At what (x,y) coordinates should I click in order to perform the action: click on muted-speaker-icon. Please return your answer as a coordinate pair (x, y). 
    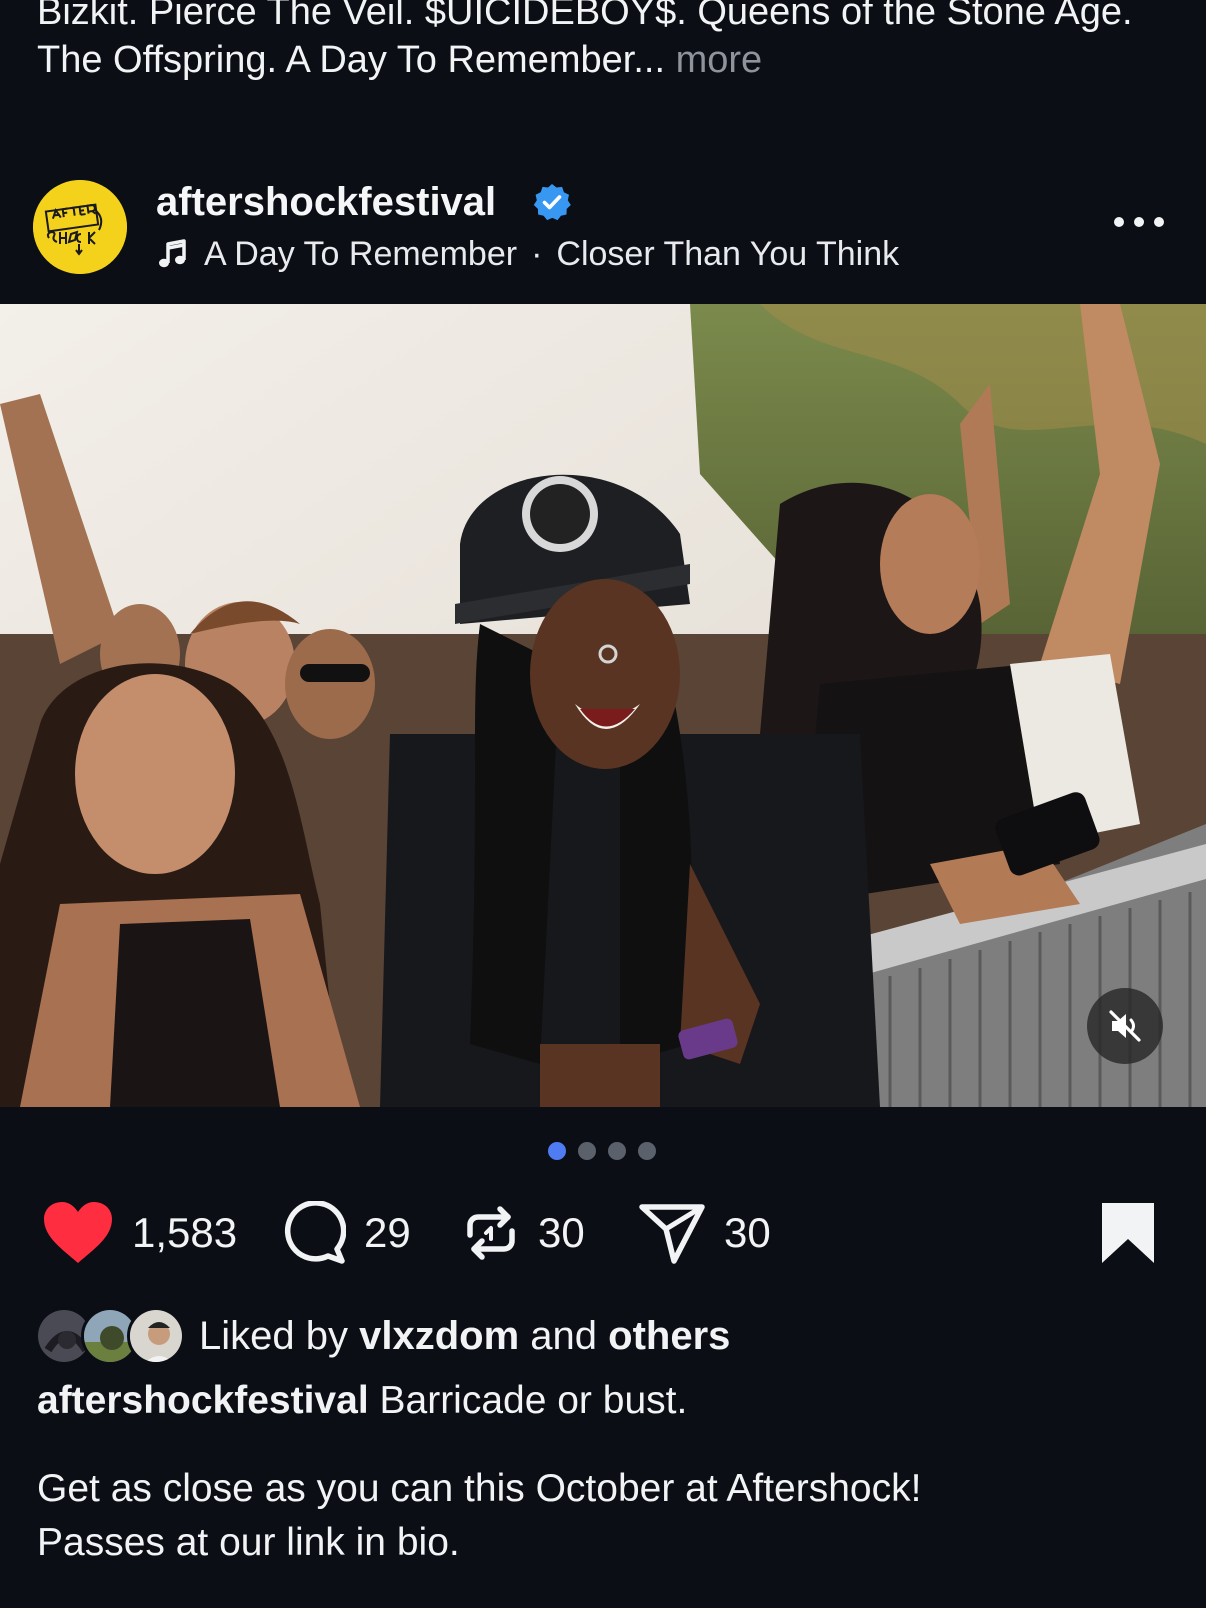
    Looking at the image, I should click on (1125, 1026).